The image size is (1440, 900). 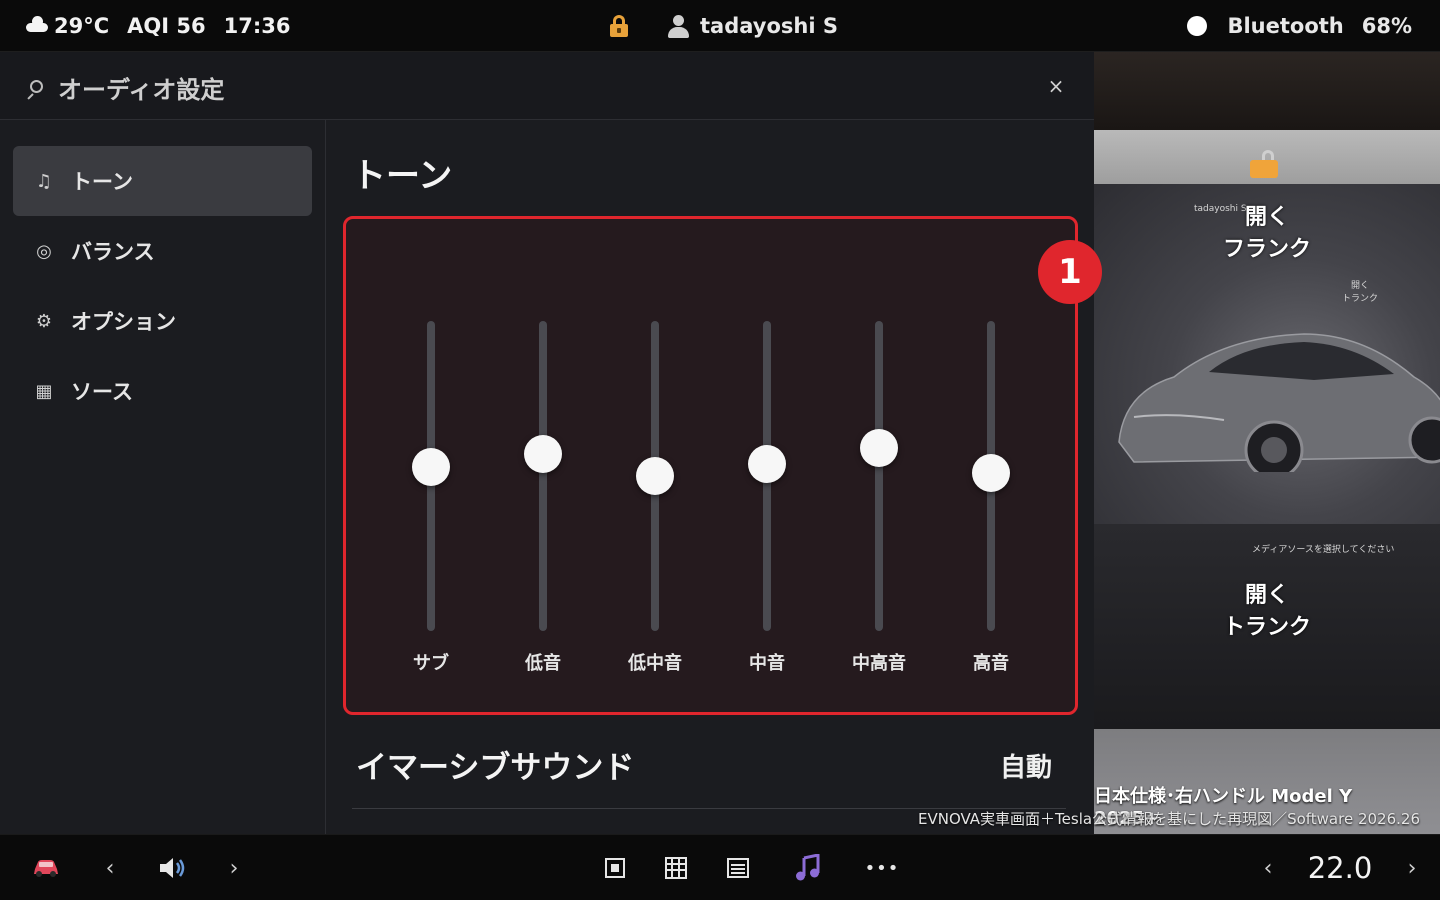 What do you see at coordinates (123, 322) in the screenshot?
I see `sidebar-item-label: オプション` at bounding box center [123, 322].